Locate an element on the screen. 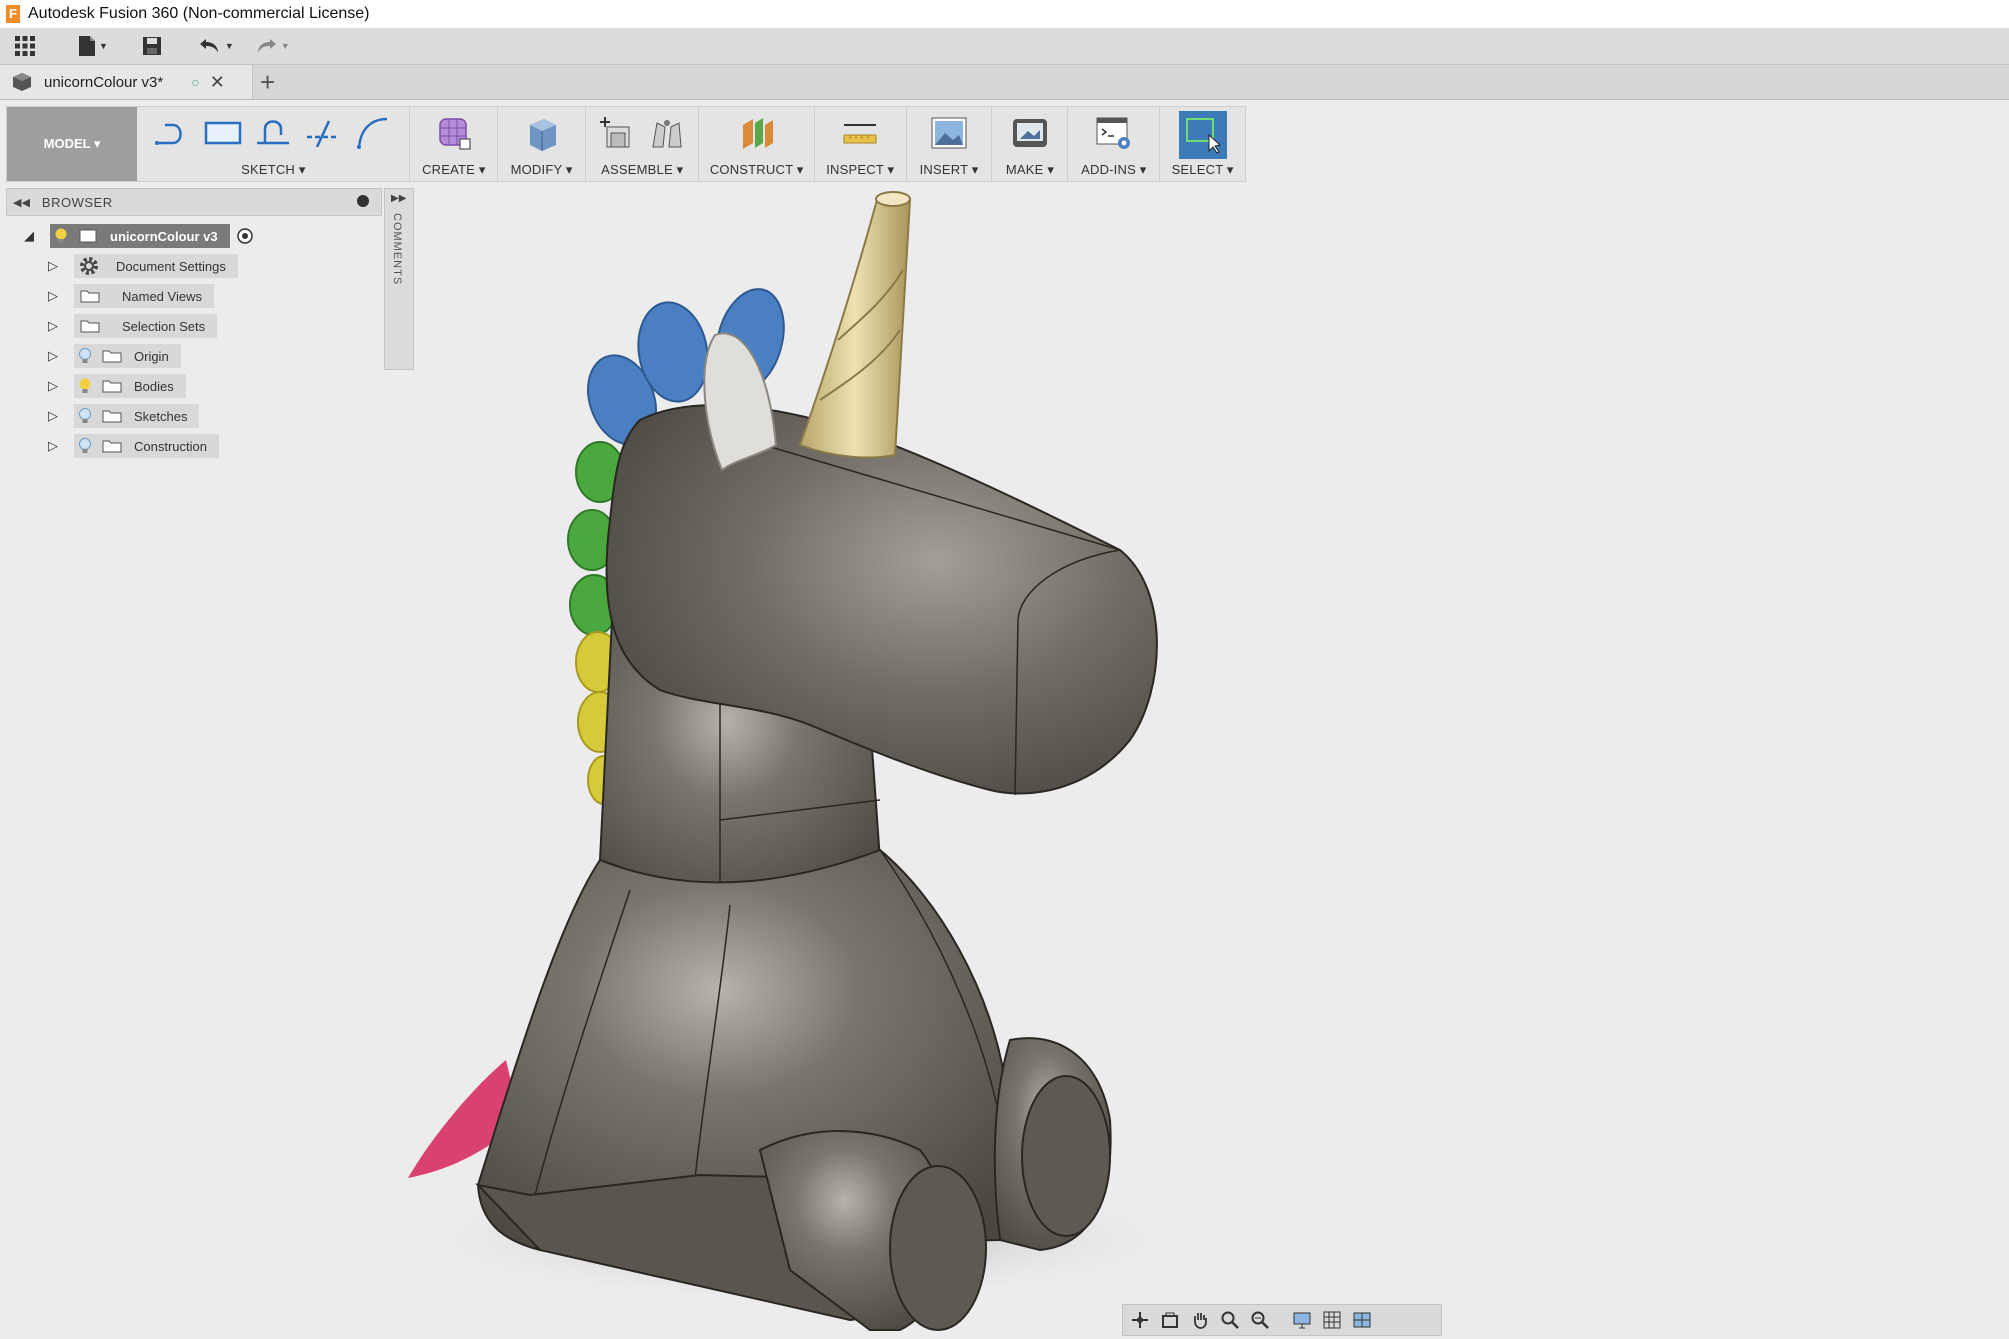 The width and height of the screenshot is (2009, 1339). pan-button is located at coordinates (1200, 1320).